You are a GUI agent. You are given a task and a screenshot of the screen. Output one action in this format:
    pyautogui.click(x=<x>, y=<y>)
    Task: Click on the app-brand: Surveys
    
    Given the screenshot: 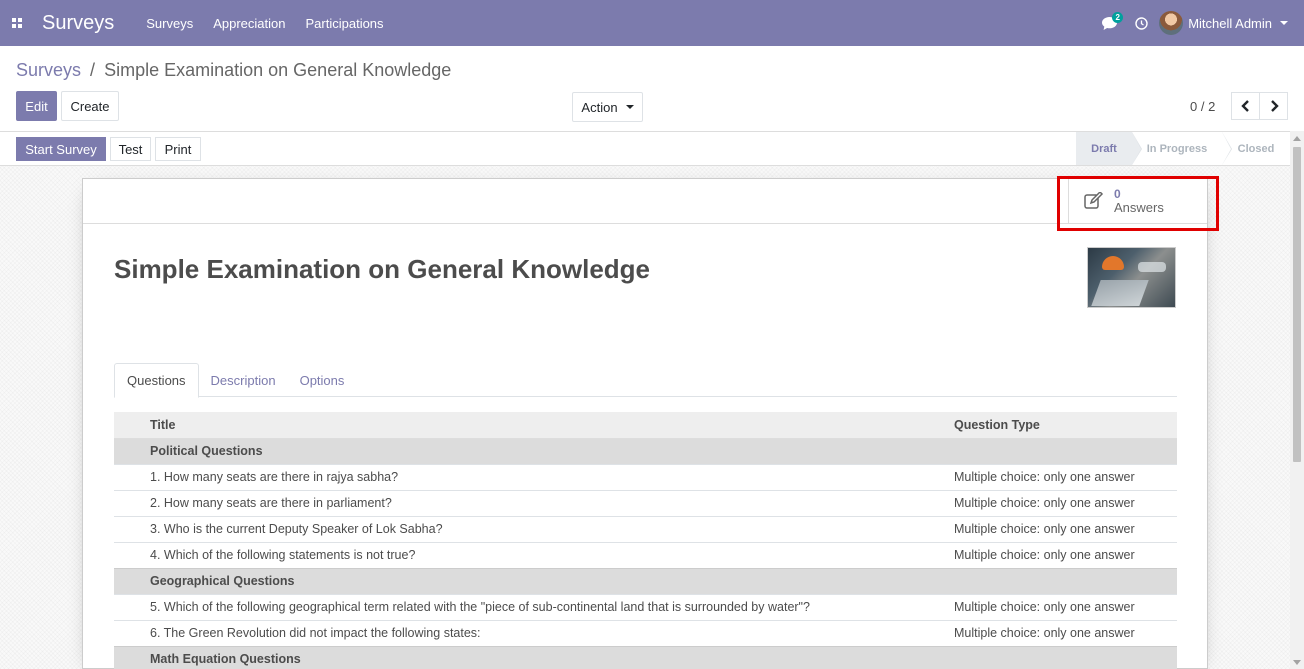 What is the action you would take?
    pyautogui.click(x=78, y=23)
    